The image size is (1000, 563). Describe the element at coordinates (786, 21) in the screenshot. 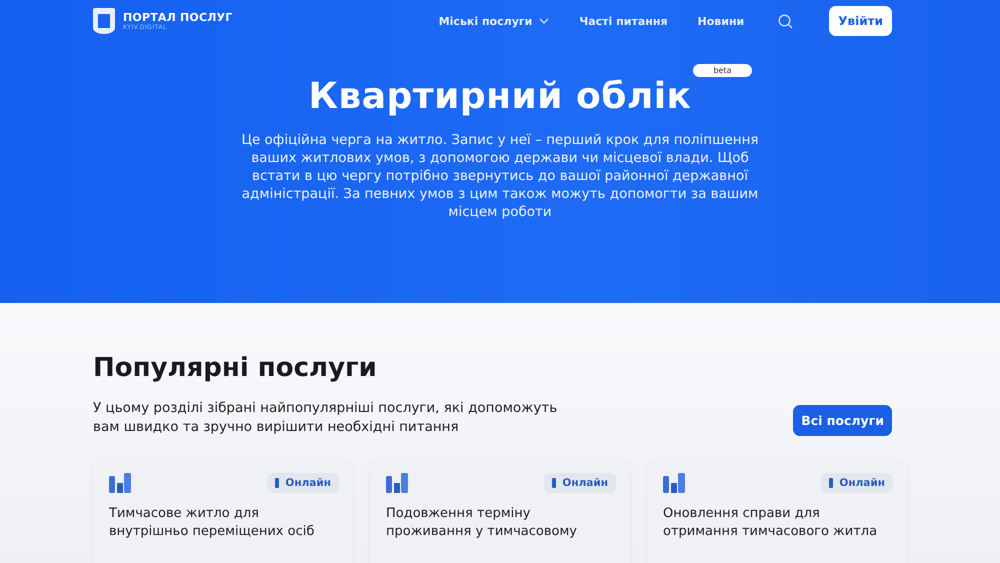

I see `search-icon` at that location.